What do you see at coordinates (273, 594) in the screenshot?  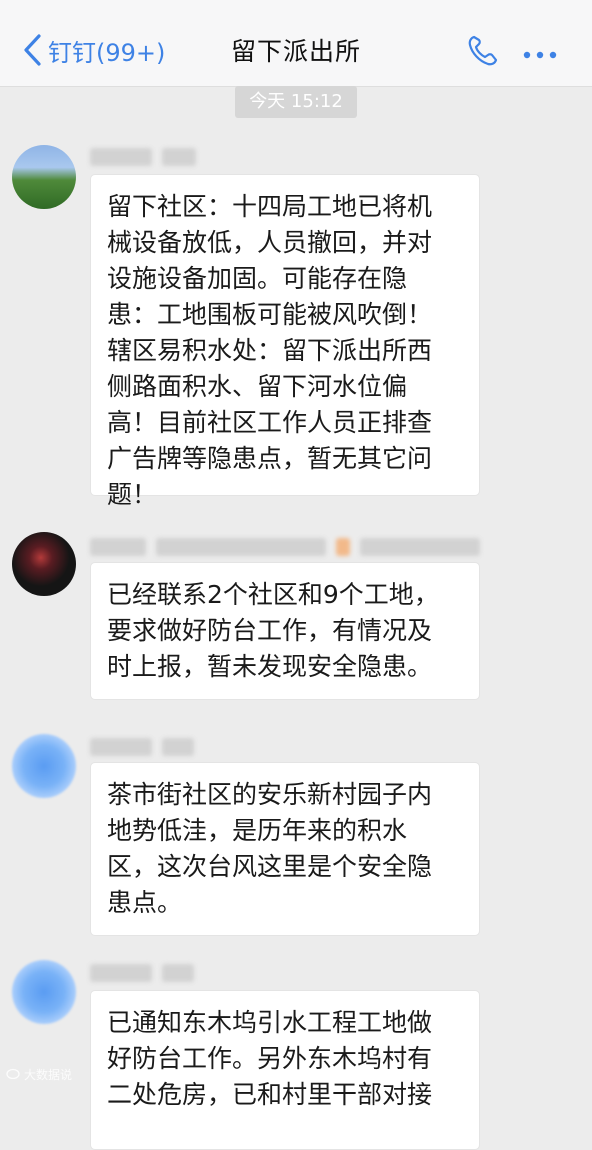 I see `message-line: 已经联系2个社区和9个工地，` at bounding box center [273, 594].